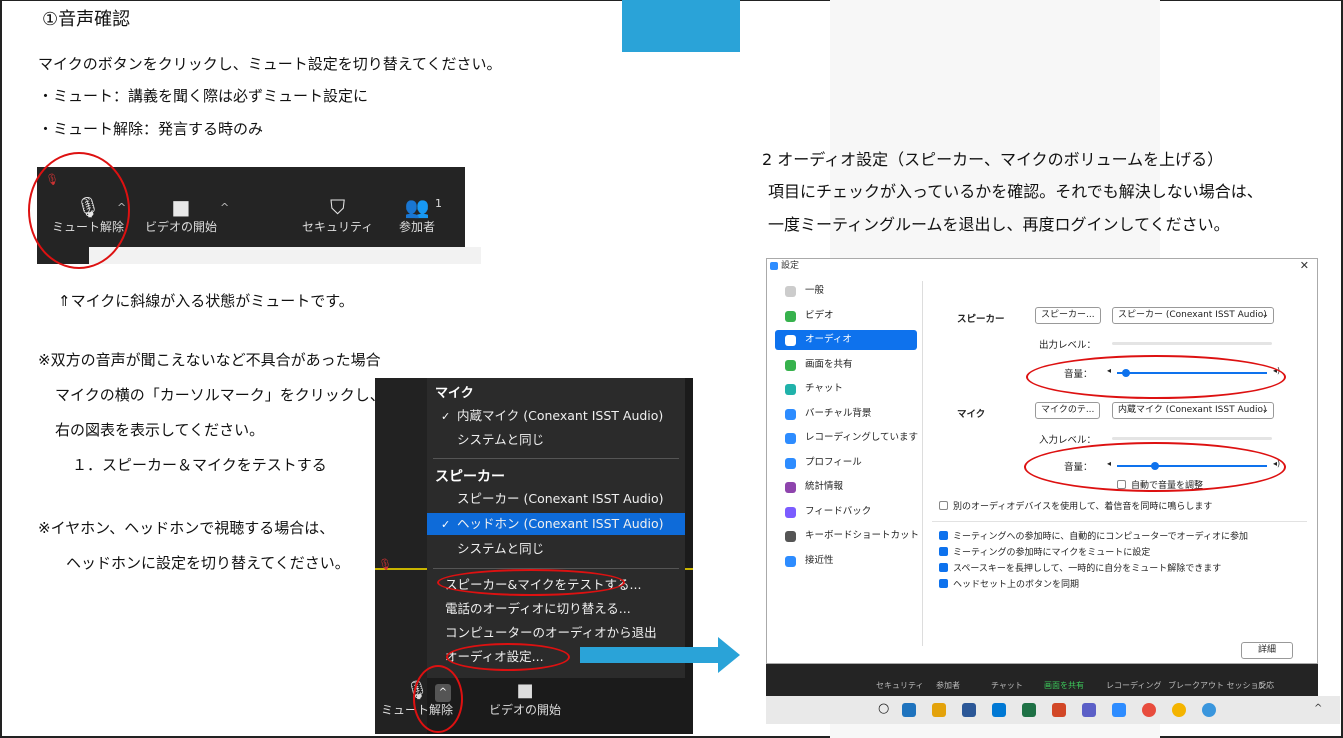  I want to click on sidebar-item: バーチャル背景, so click(846, 414).